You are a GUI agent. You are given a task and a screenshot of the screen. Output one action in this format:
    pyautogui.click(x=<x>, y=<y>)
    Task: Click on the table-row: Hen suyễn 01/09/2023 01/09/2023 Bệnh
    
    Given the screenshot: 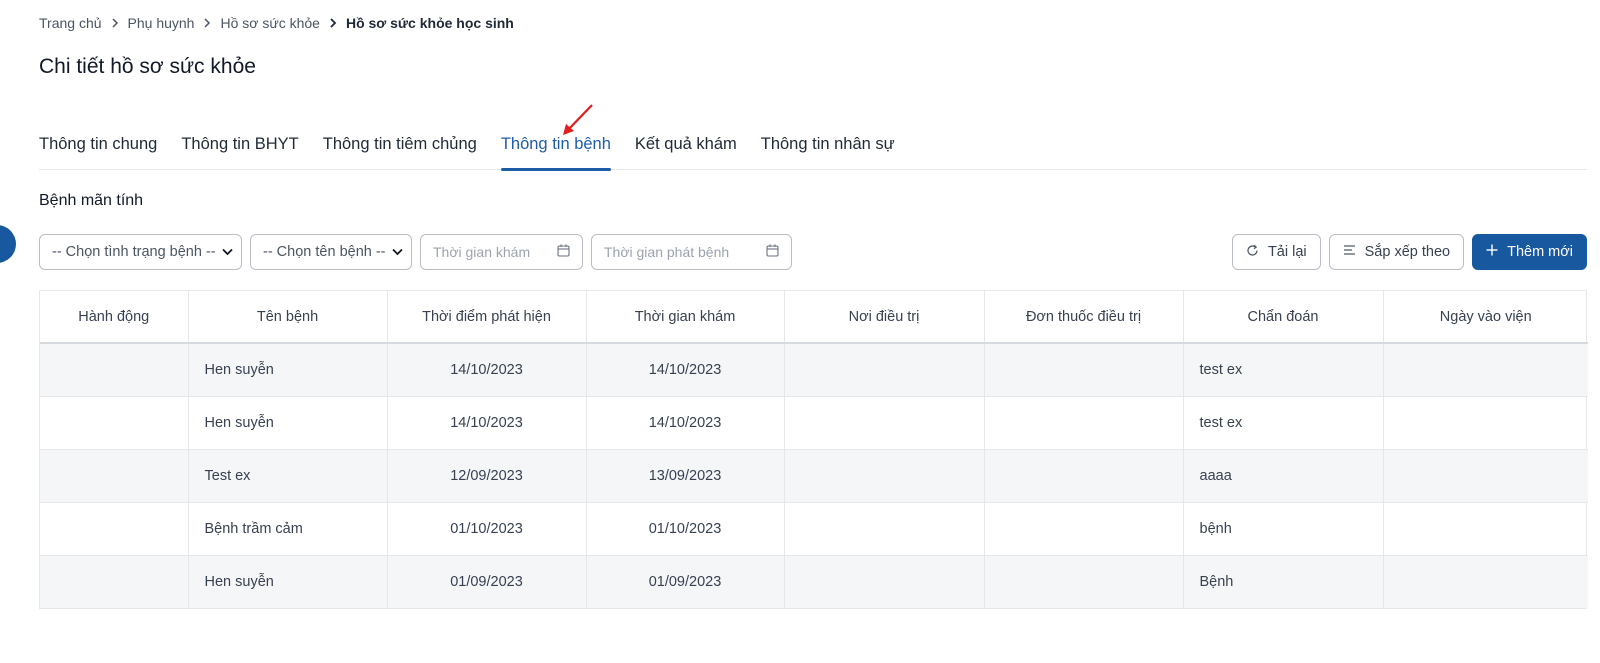 What is the action you would take?
    pyautogui.click(x=814, y=581)
    